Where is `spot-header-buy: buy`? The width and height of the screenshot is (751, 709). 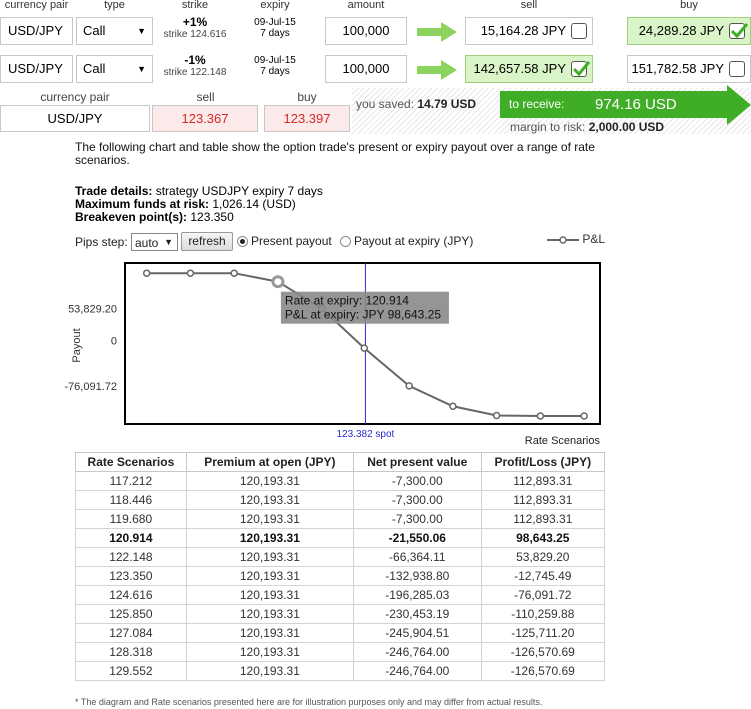 spot-header-buy: buy is located at coordinates (307, 97).